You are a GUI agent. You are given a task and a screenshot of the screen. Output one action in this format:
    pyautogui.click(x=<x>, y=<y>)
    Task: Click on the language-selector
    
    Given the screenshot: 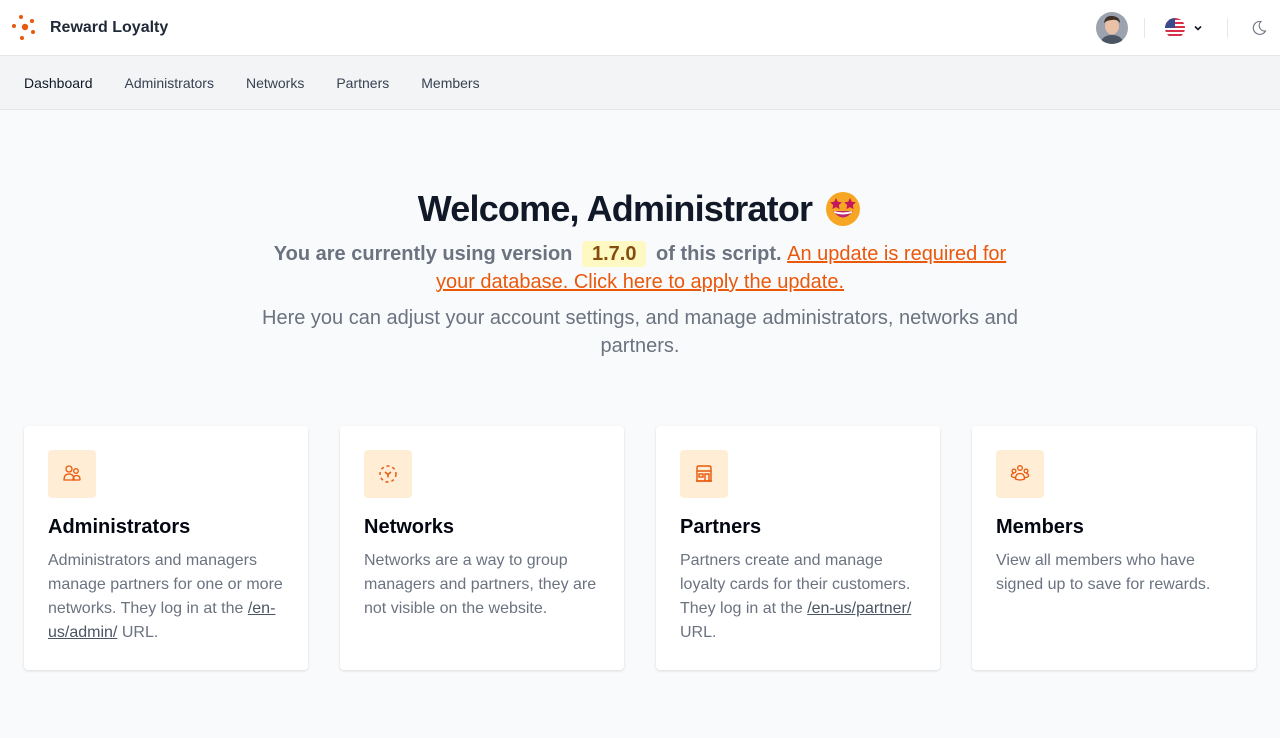 What is the action you would take?
    pyautogui.click(x=1184, y=27)
    